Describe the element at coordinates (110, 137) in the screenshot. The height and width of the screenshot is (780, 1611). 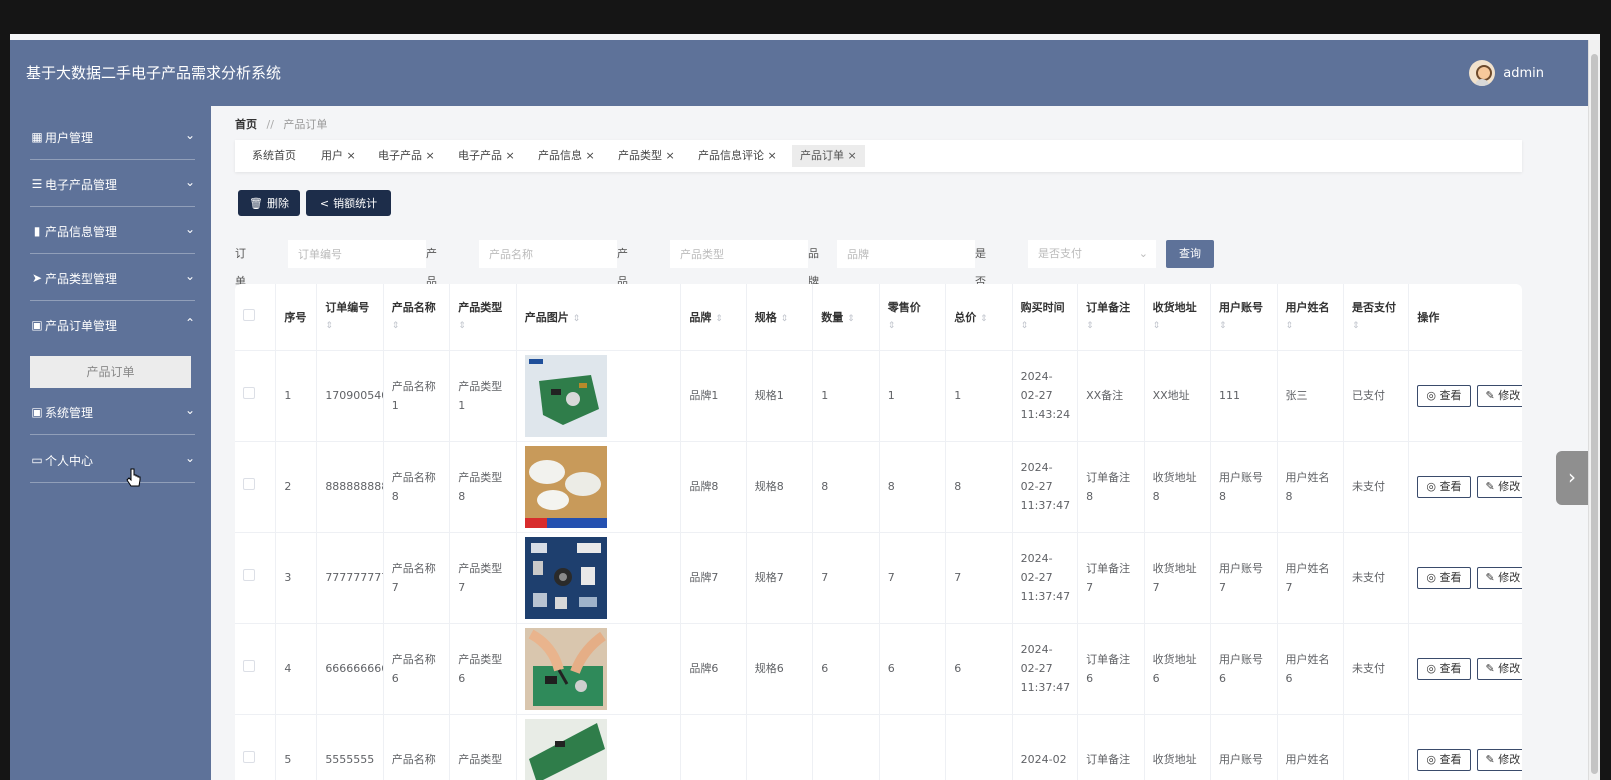
I see `sidebar-item-user-management: ▦ 用户管理 ⌄` at that location.